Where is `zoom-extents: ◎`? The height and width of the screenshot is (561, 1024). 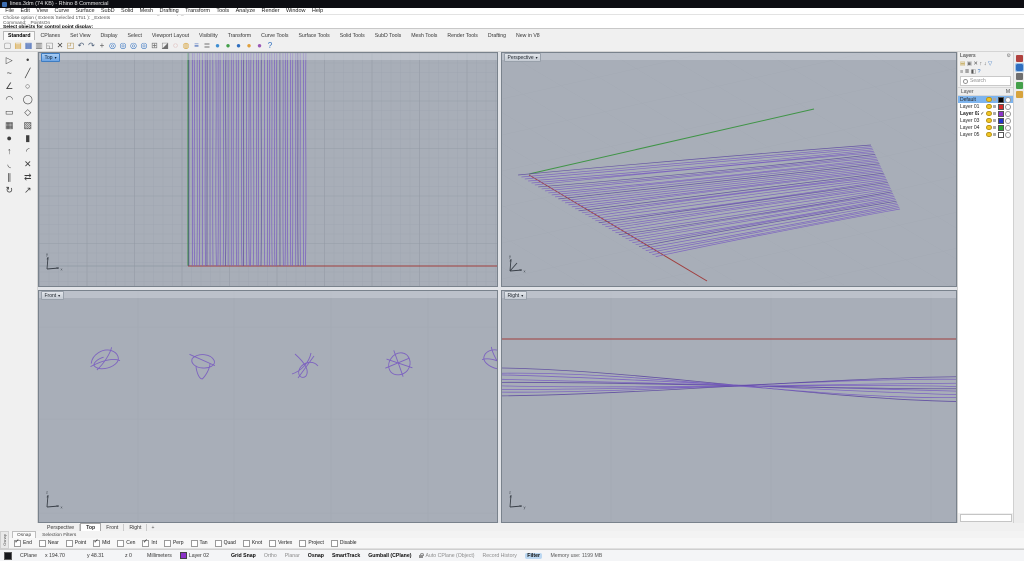 zoom-extents: ◎ is located at coordinates (133, 46).